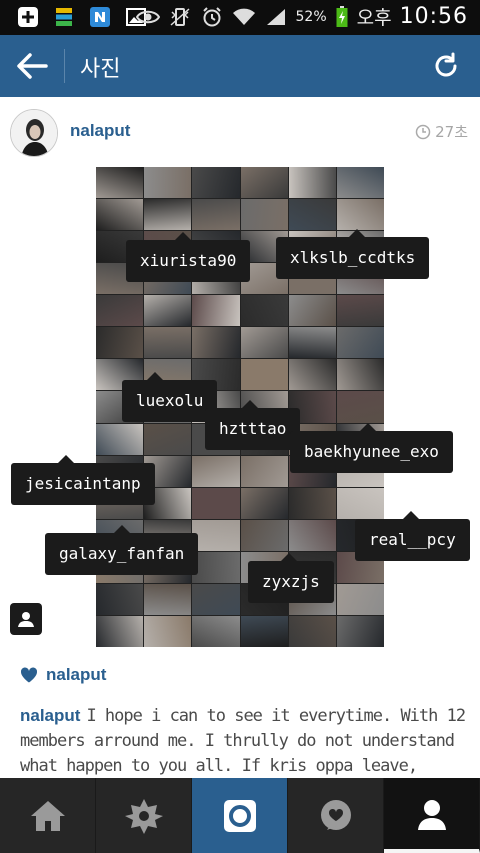 Image resolution: width=480 pixels, height=853 pixels. I want to click on caption-username: nalaput, so click(50, 715).